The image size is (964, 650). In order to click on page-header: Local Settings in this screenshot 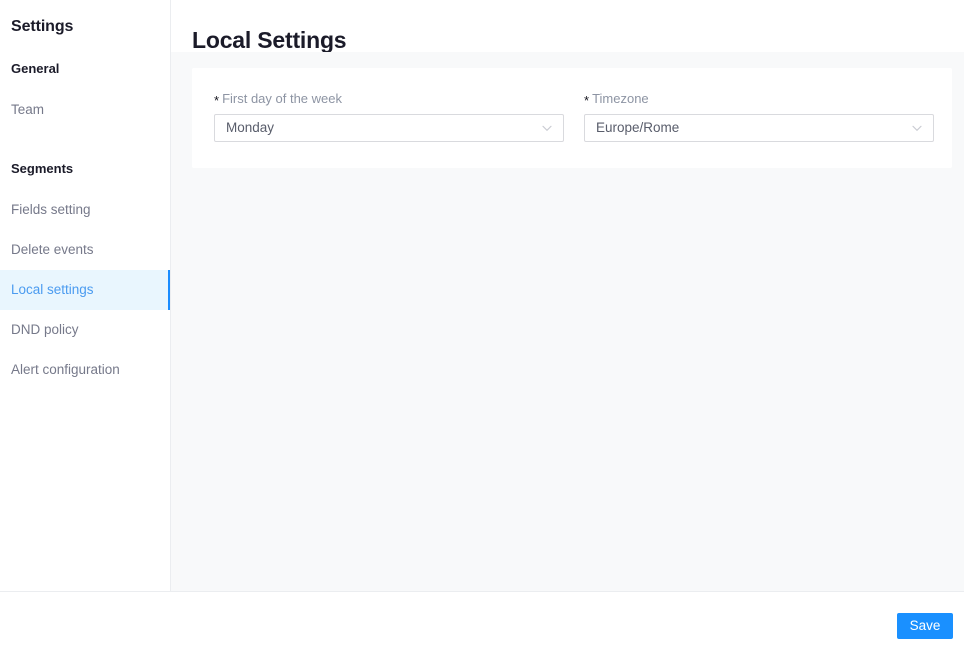, I will do `click(567, 27)`.